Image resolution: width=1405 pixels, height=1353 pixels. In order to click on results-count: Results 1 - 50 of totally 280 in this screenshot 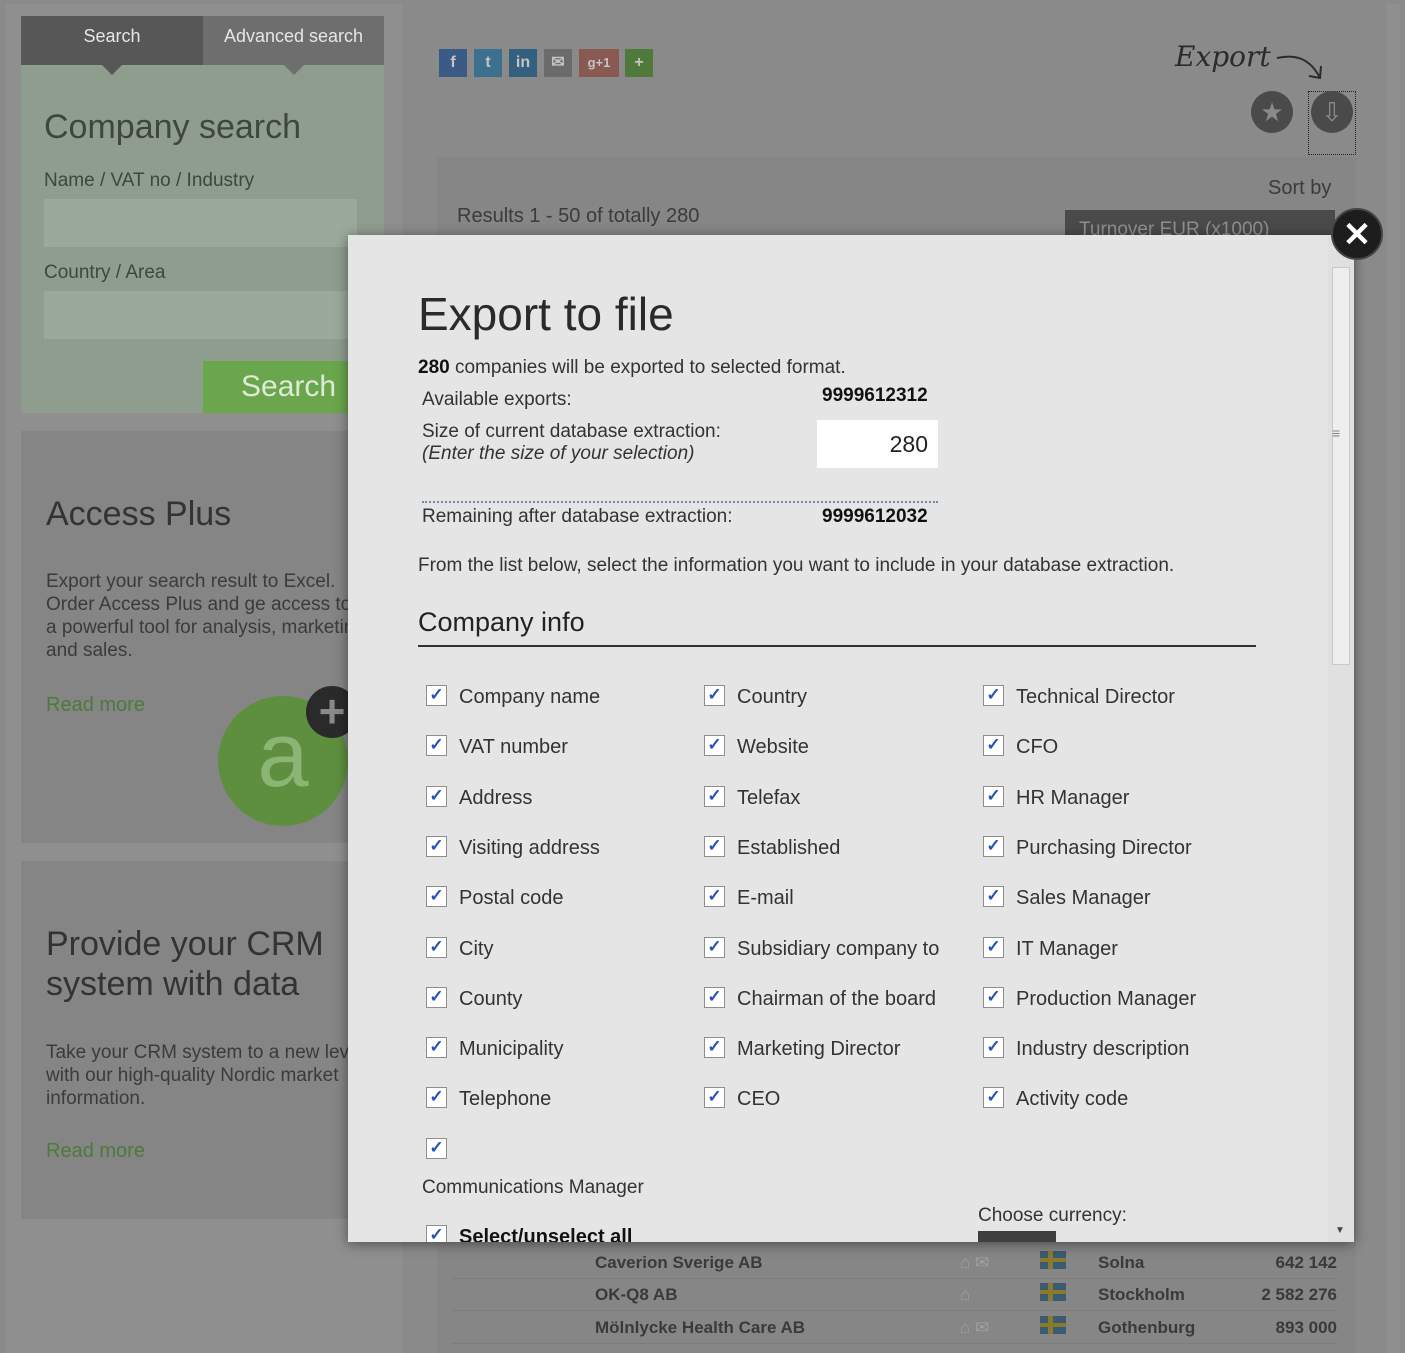, I will do `click(578, 216)`.